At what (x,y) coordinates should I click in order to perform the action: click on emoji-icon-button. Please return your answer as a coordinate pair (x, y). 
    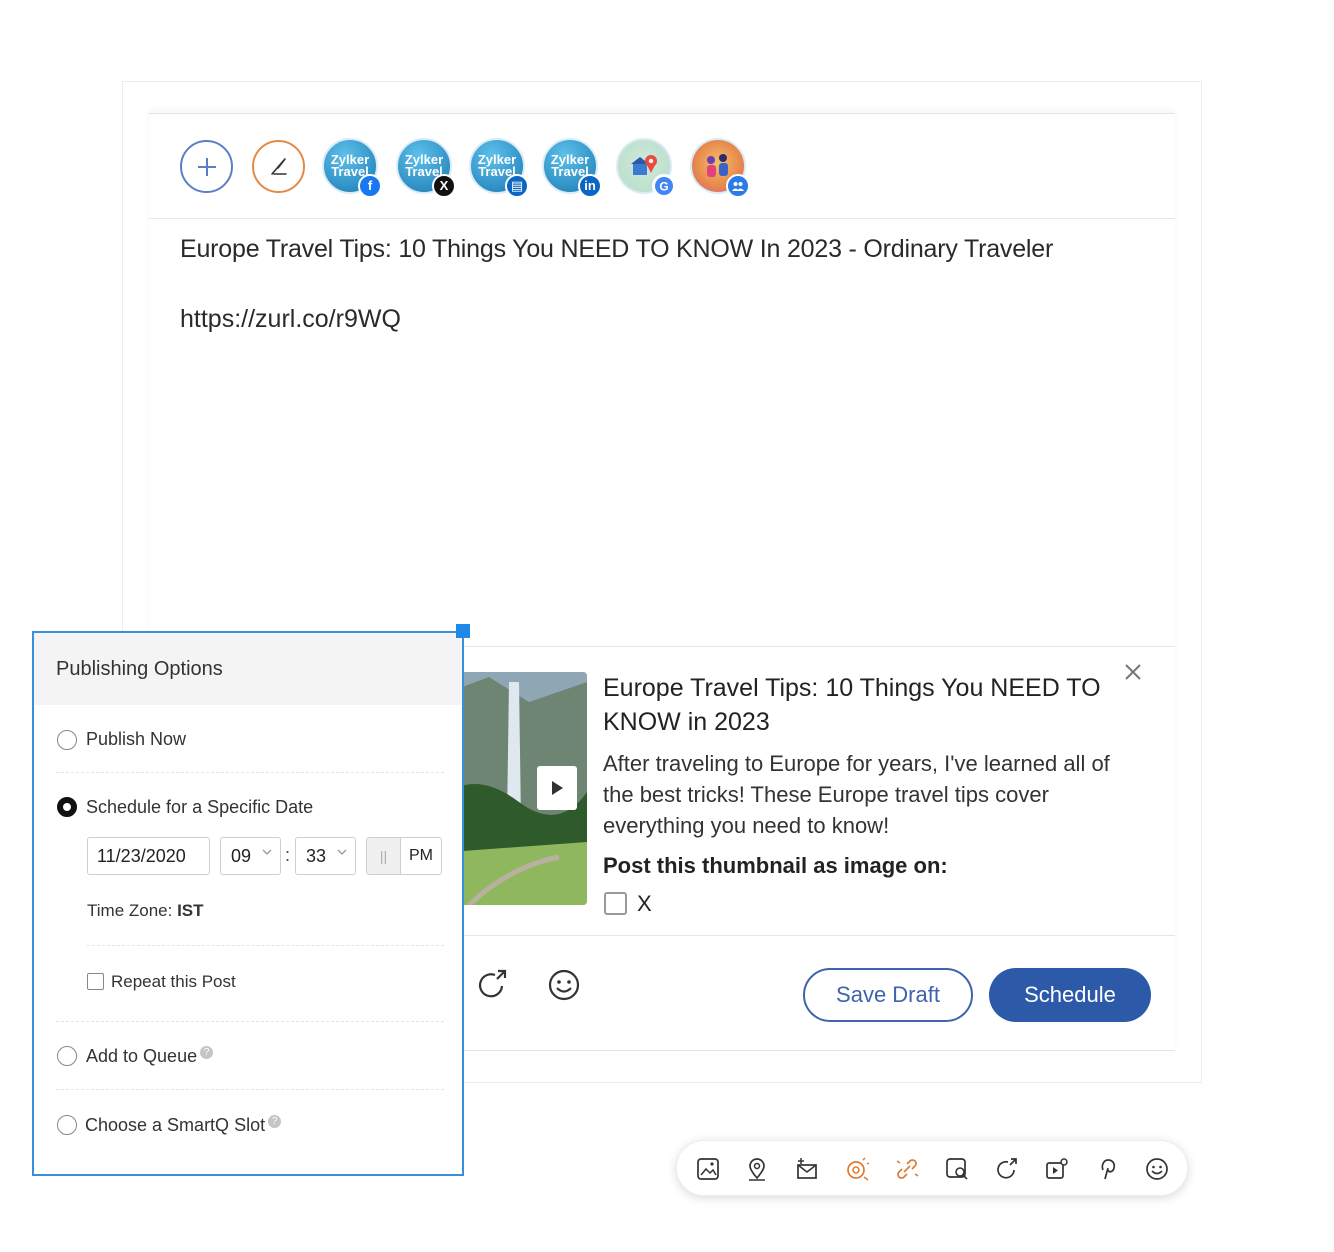
    Looking at the image, I should click on (564, 985).